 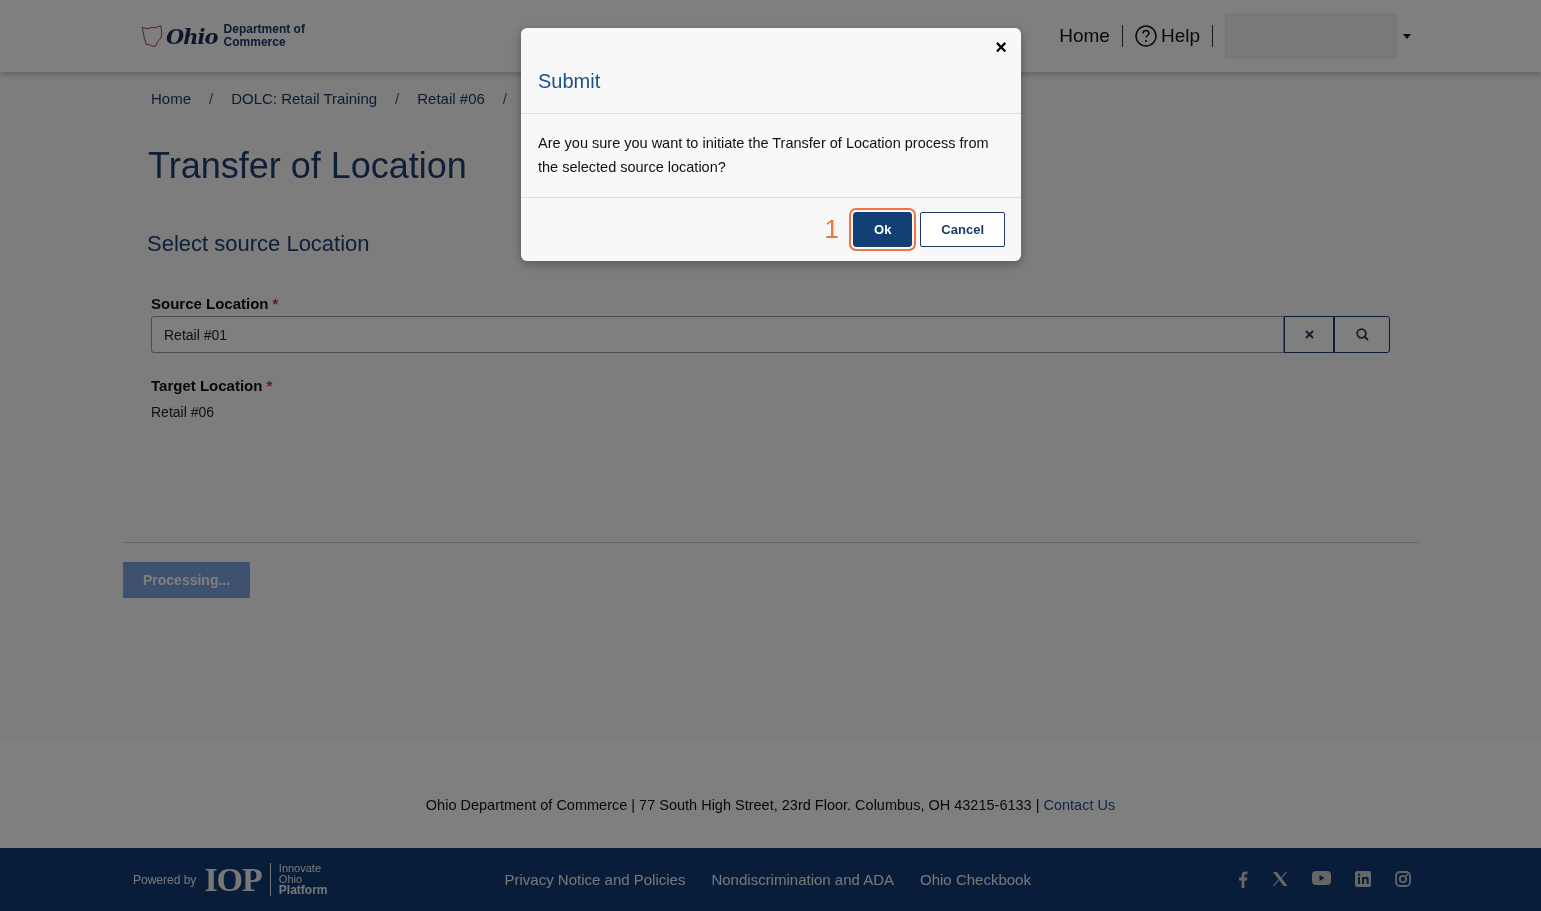 I want to click on clear-button, so click(x=1309, y=334).